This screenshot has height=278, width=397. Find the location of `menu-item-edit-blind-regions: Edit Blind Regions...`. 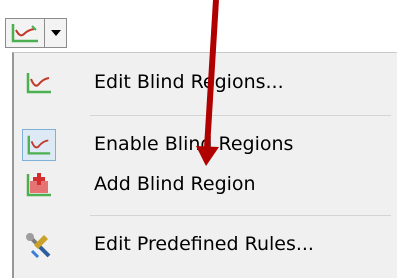

menu-item-edit-blind-regions: Edit Blind Regions... is located at coordinates (205, 83).